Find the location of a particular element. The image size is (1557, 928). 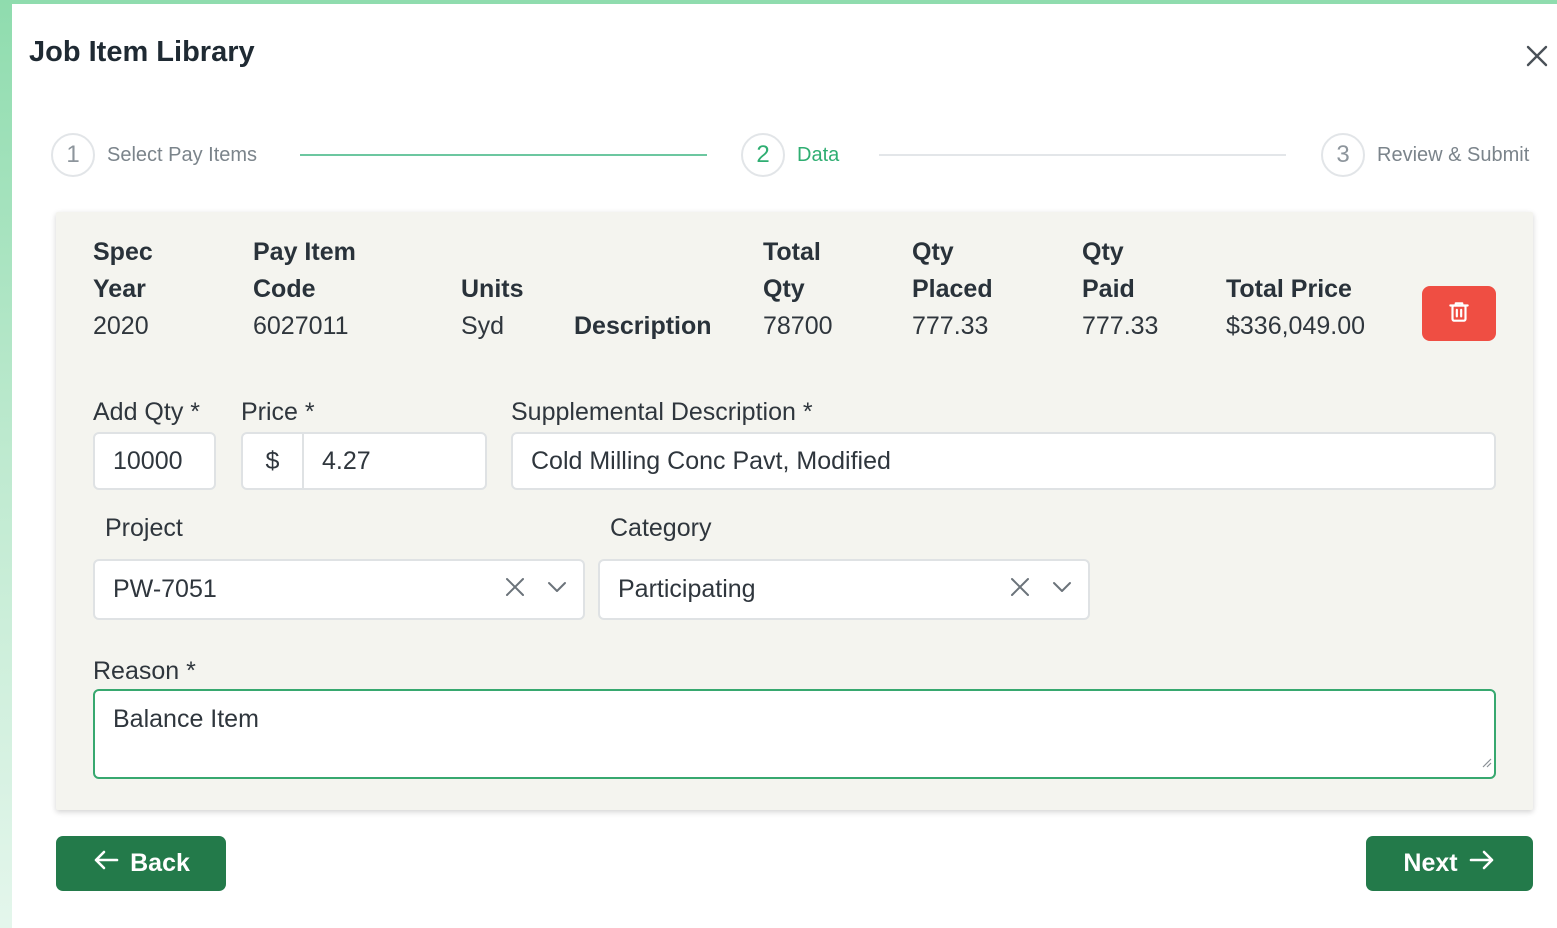

price-input: 4.27 is located at coordinates (394, 461).